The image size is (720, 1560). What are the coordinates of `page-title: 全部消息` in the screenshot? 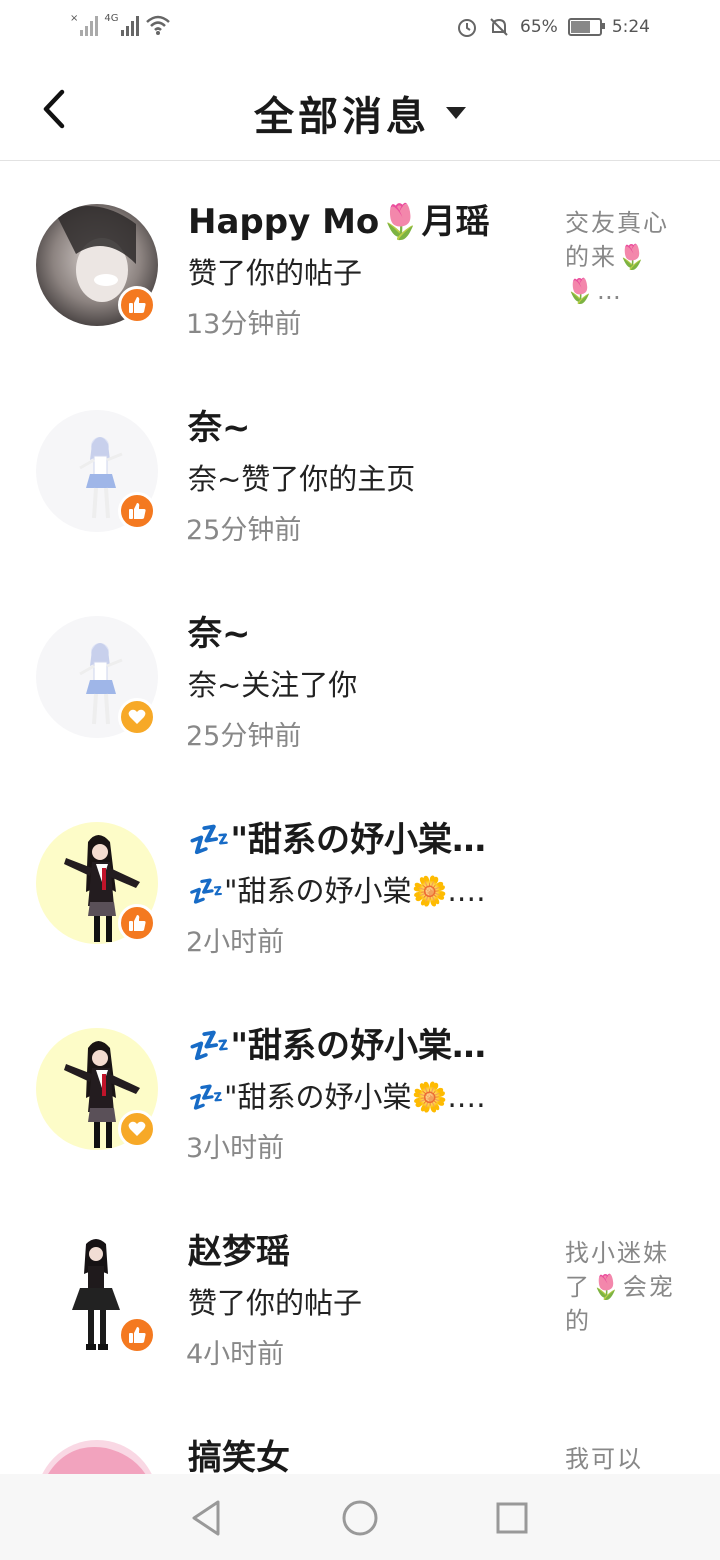 It's located at (342, 117).